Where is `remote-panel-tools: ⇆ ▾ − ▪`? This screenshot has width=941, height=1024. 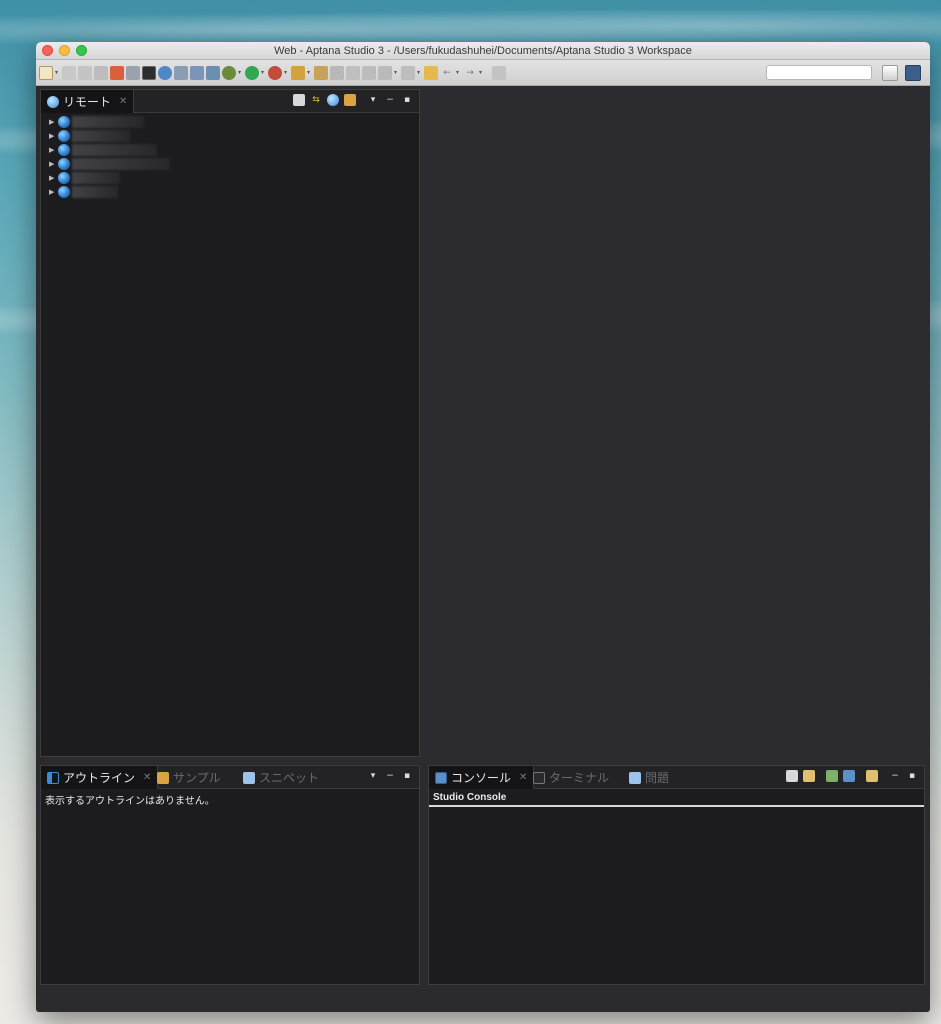 remote-panel-tools: ⇆ ▾ − ▪ is located at coordinates (353, 100).